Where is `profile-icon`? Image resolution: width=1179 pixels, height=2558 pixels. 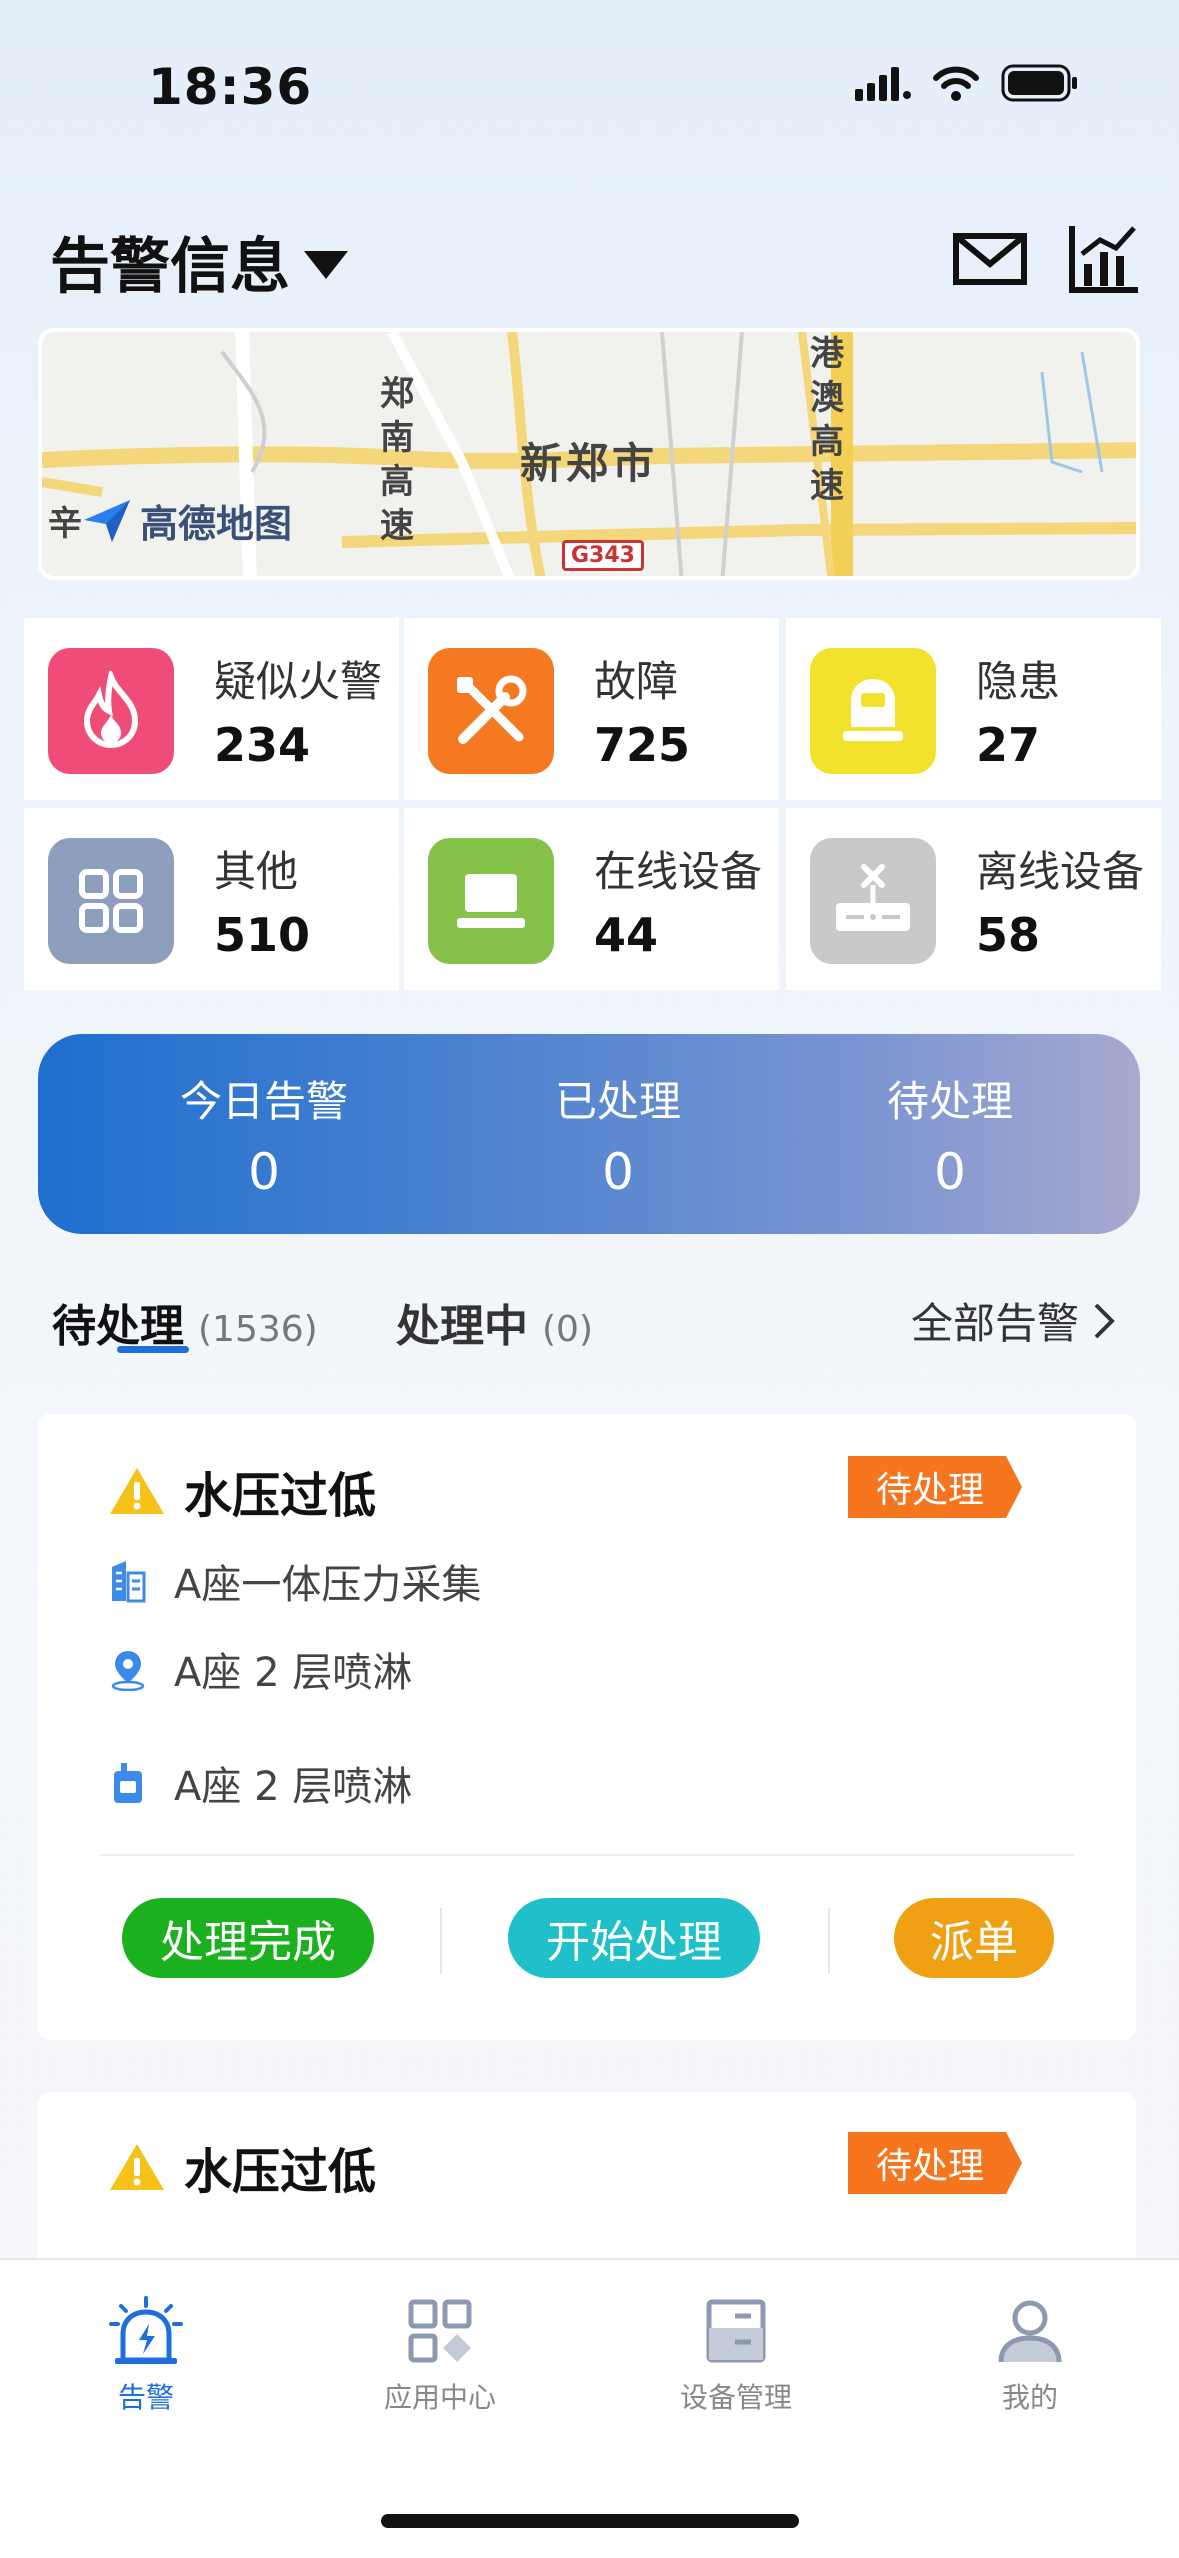 profile-icon is located at coordinates (1030, 2331).